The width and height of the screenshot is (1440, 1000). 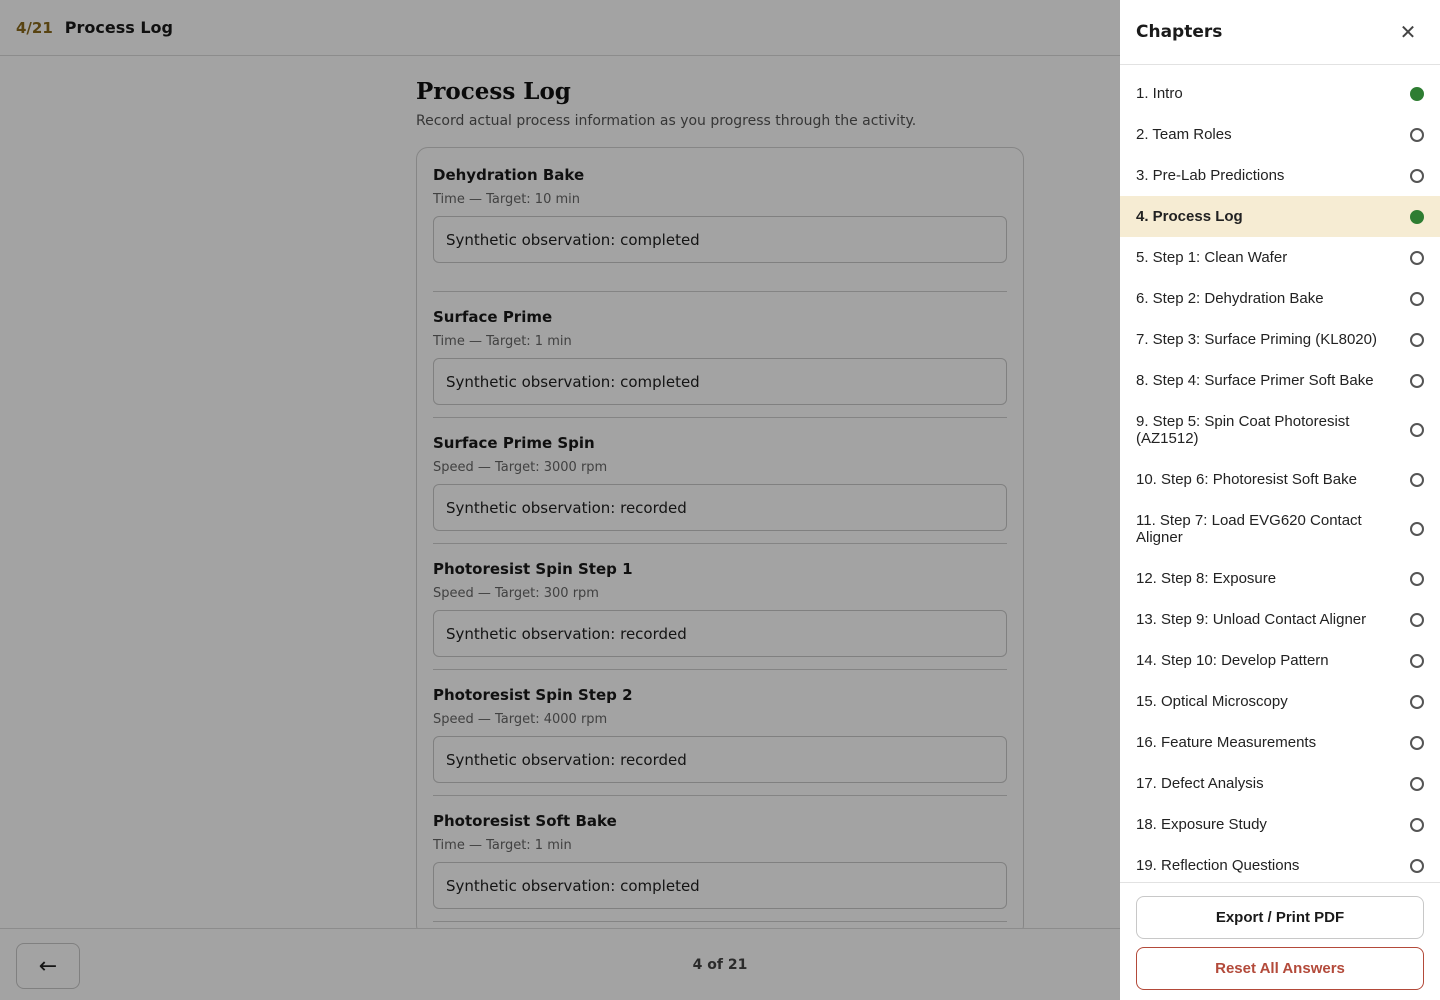 What do you see at coordinates (1184, 134) in the screenshot?
I see `chapter-label: 2. Team Roles` at bounding box center [1184, 134].